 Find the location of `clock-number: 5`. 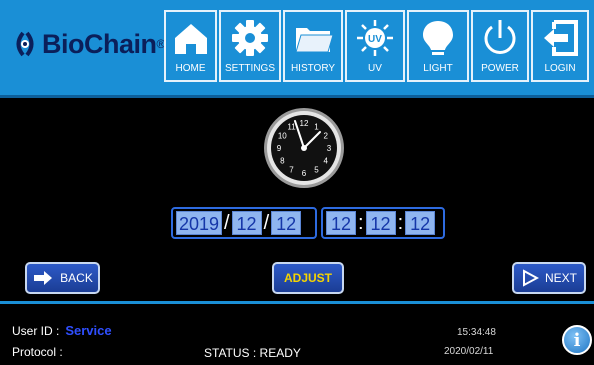

clock-number: 5 is located at coordinates (316, 170).